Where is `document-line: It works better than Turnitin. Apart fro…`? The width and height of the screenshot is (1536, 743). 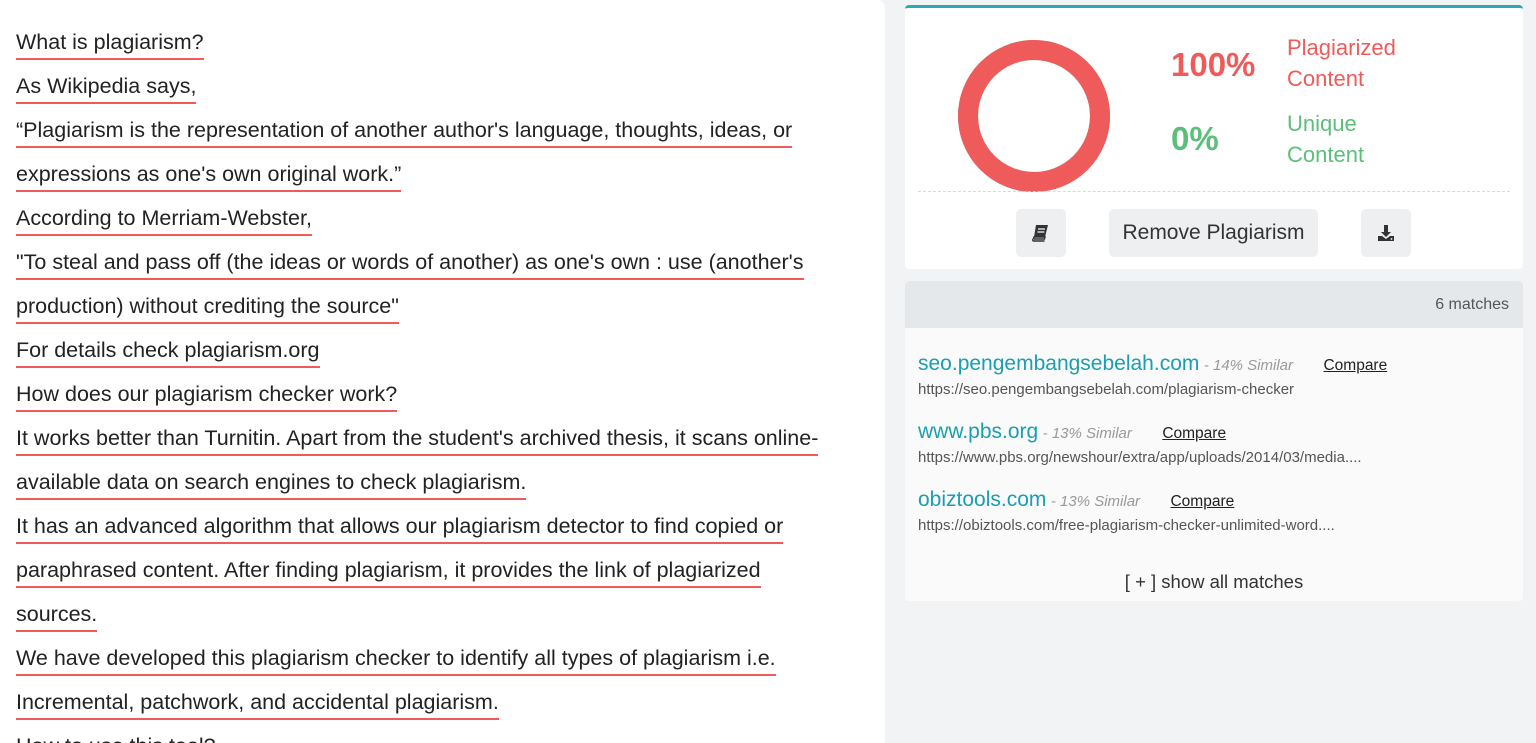 document-line: It works better than Turnitin. Apart fro… is located at coordinates (450, 445).